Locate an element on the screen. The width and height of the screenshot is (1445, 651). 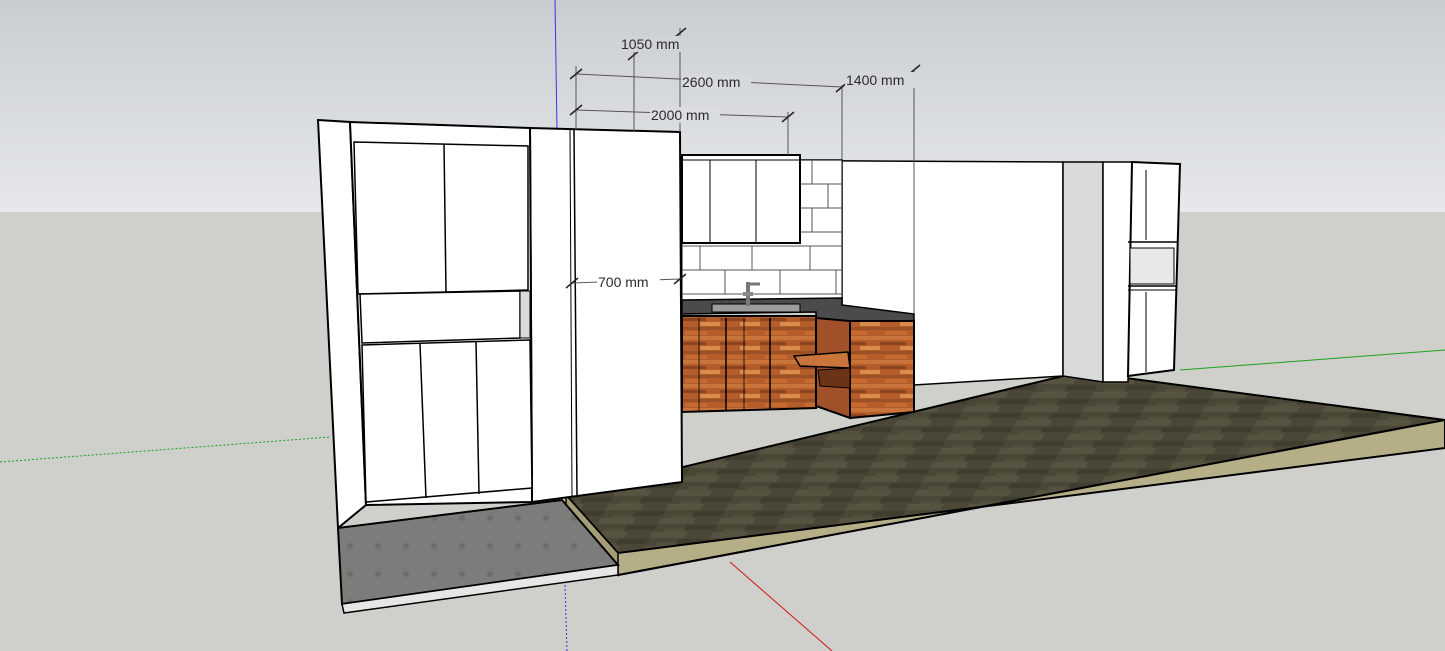
corner-base-cabinet is located at coordinates (865, 368).